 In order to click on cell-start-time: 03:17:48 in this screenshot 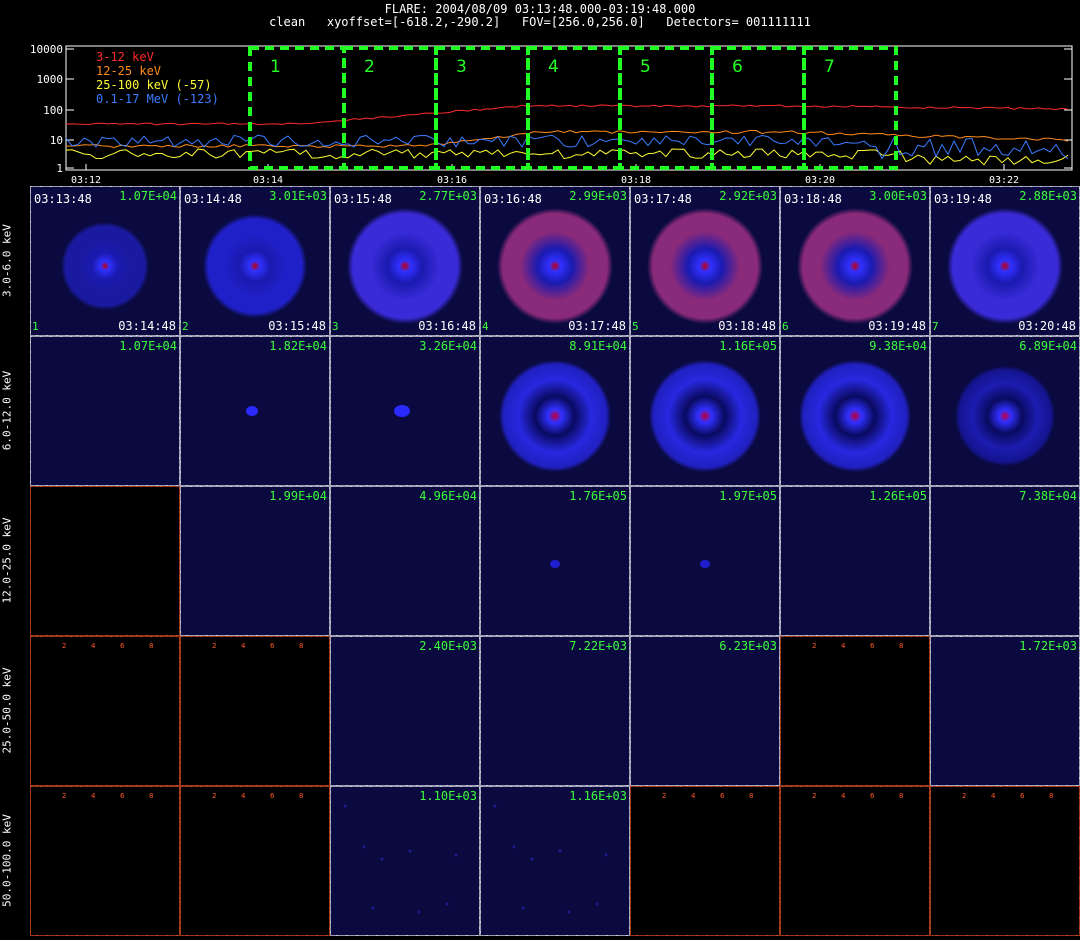, I will do `click(663, 199)`.